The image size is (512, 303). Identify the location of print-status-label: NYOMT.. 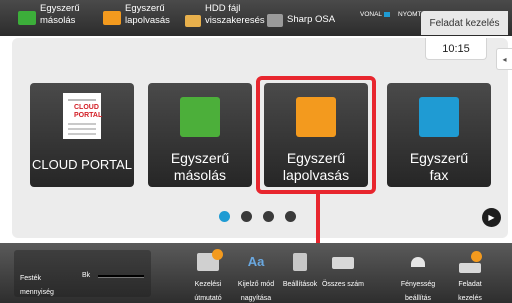
(410, 14).